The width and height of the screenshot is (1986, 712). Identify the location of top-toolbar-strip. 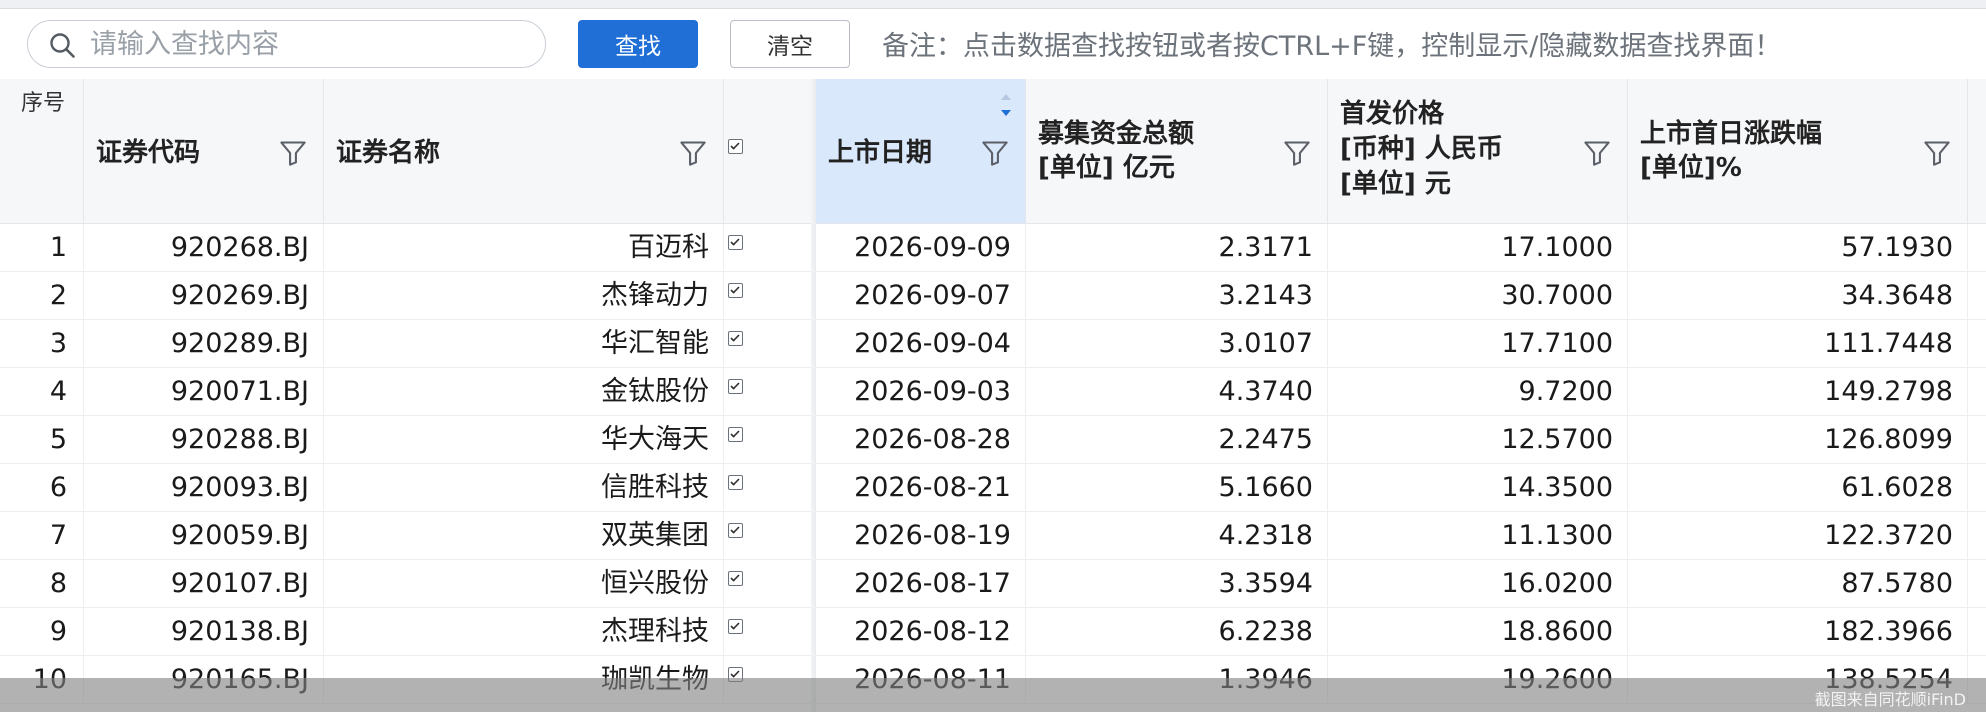
(993, 4).